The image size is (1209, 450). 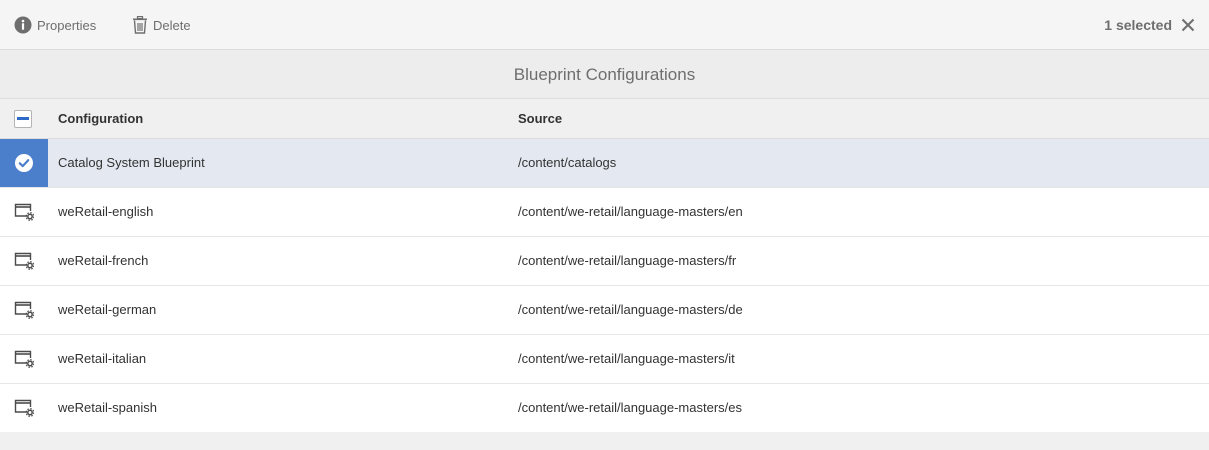 I want to click on trash-icon, so click(x=140, y=25).